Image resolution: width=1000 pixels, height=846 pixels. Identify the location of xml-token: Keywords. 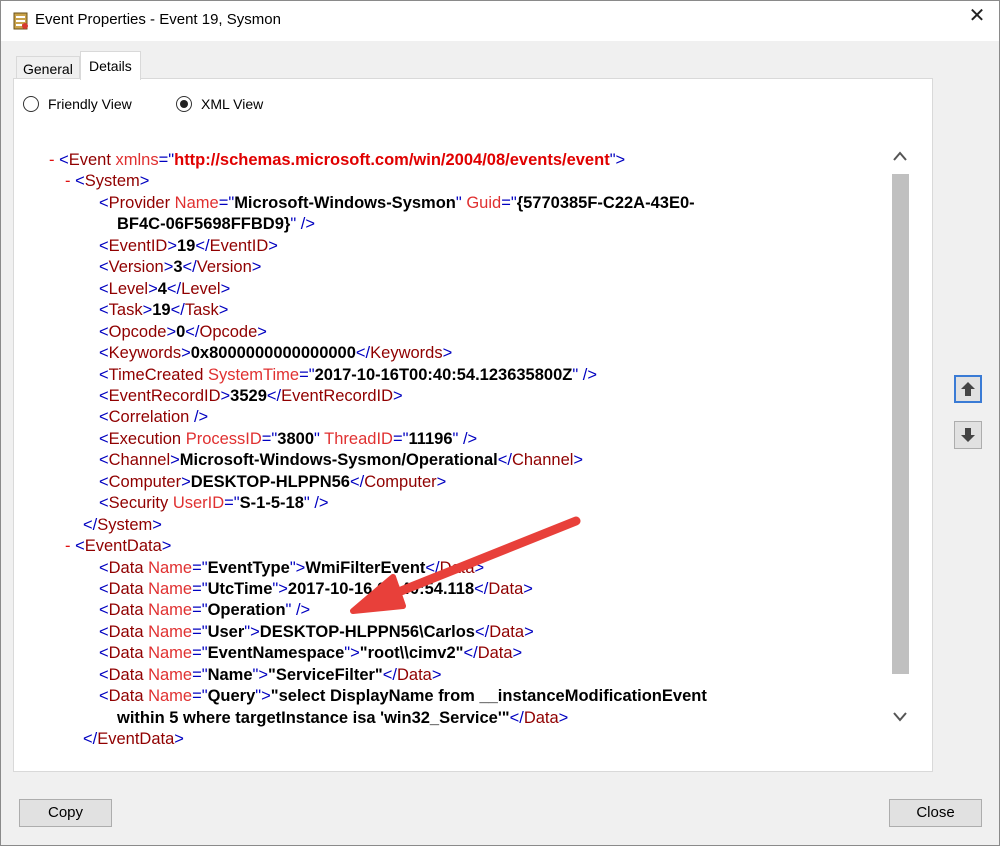
(406, 353).